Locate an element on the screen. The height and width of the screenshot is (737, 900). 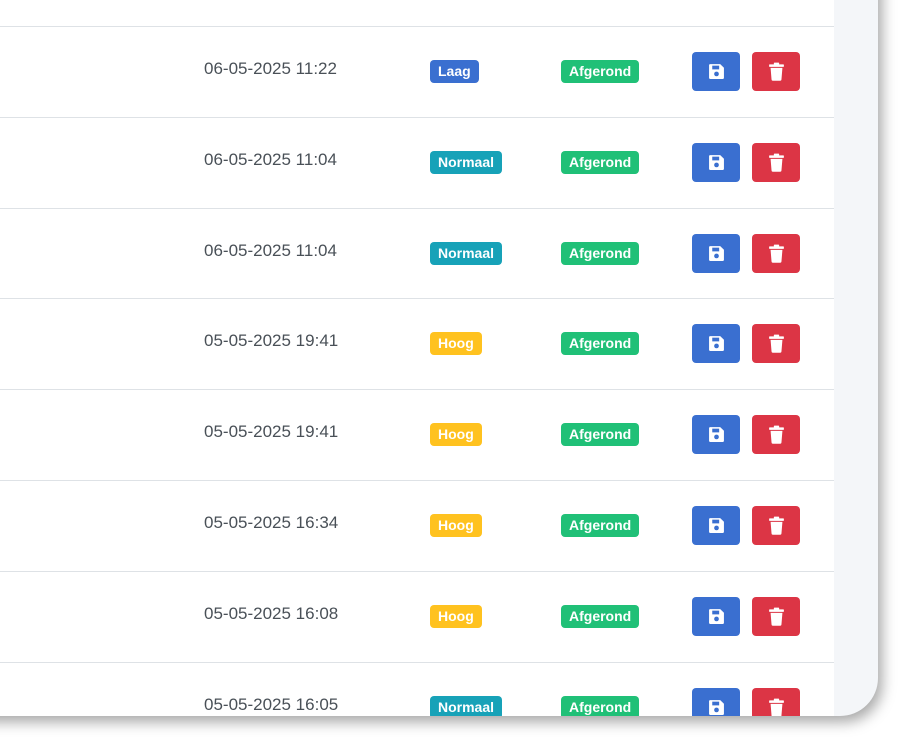
table-row: 05-05-2025 16:08 Hoog Afgerond is located at coordinates (417, 615).